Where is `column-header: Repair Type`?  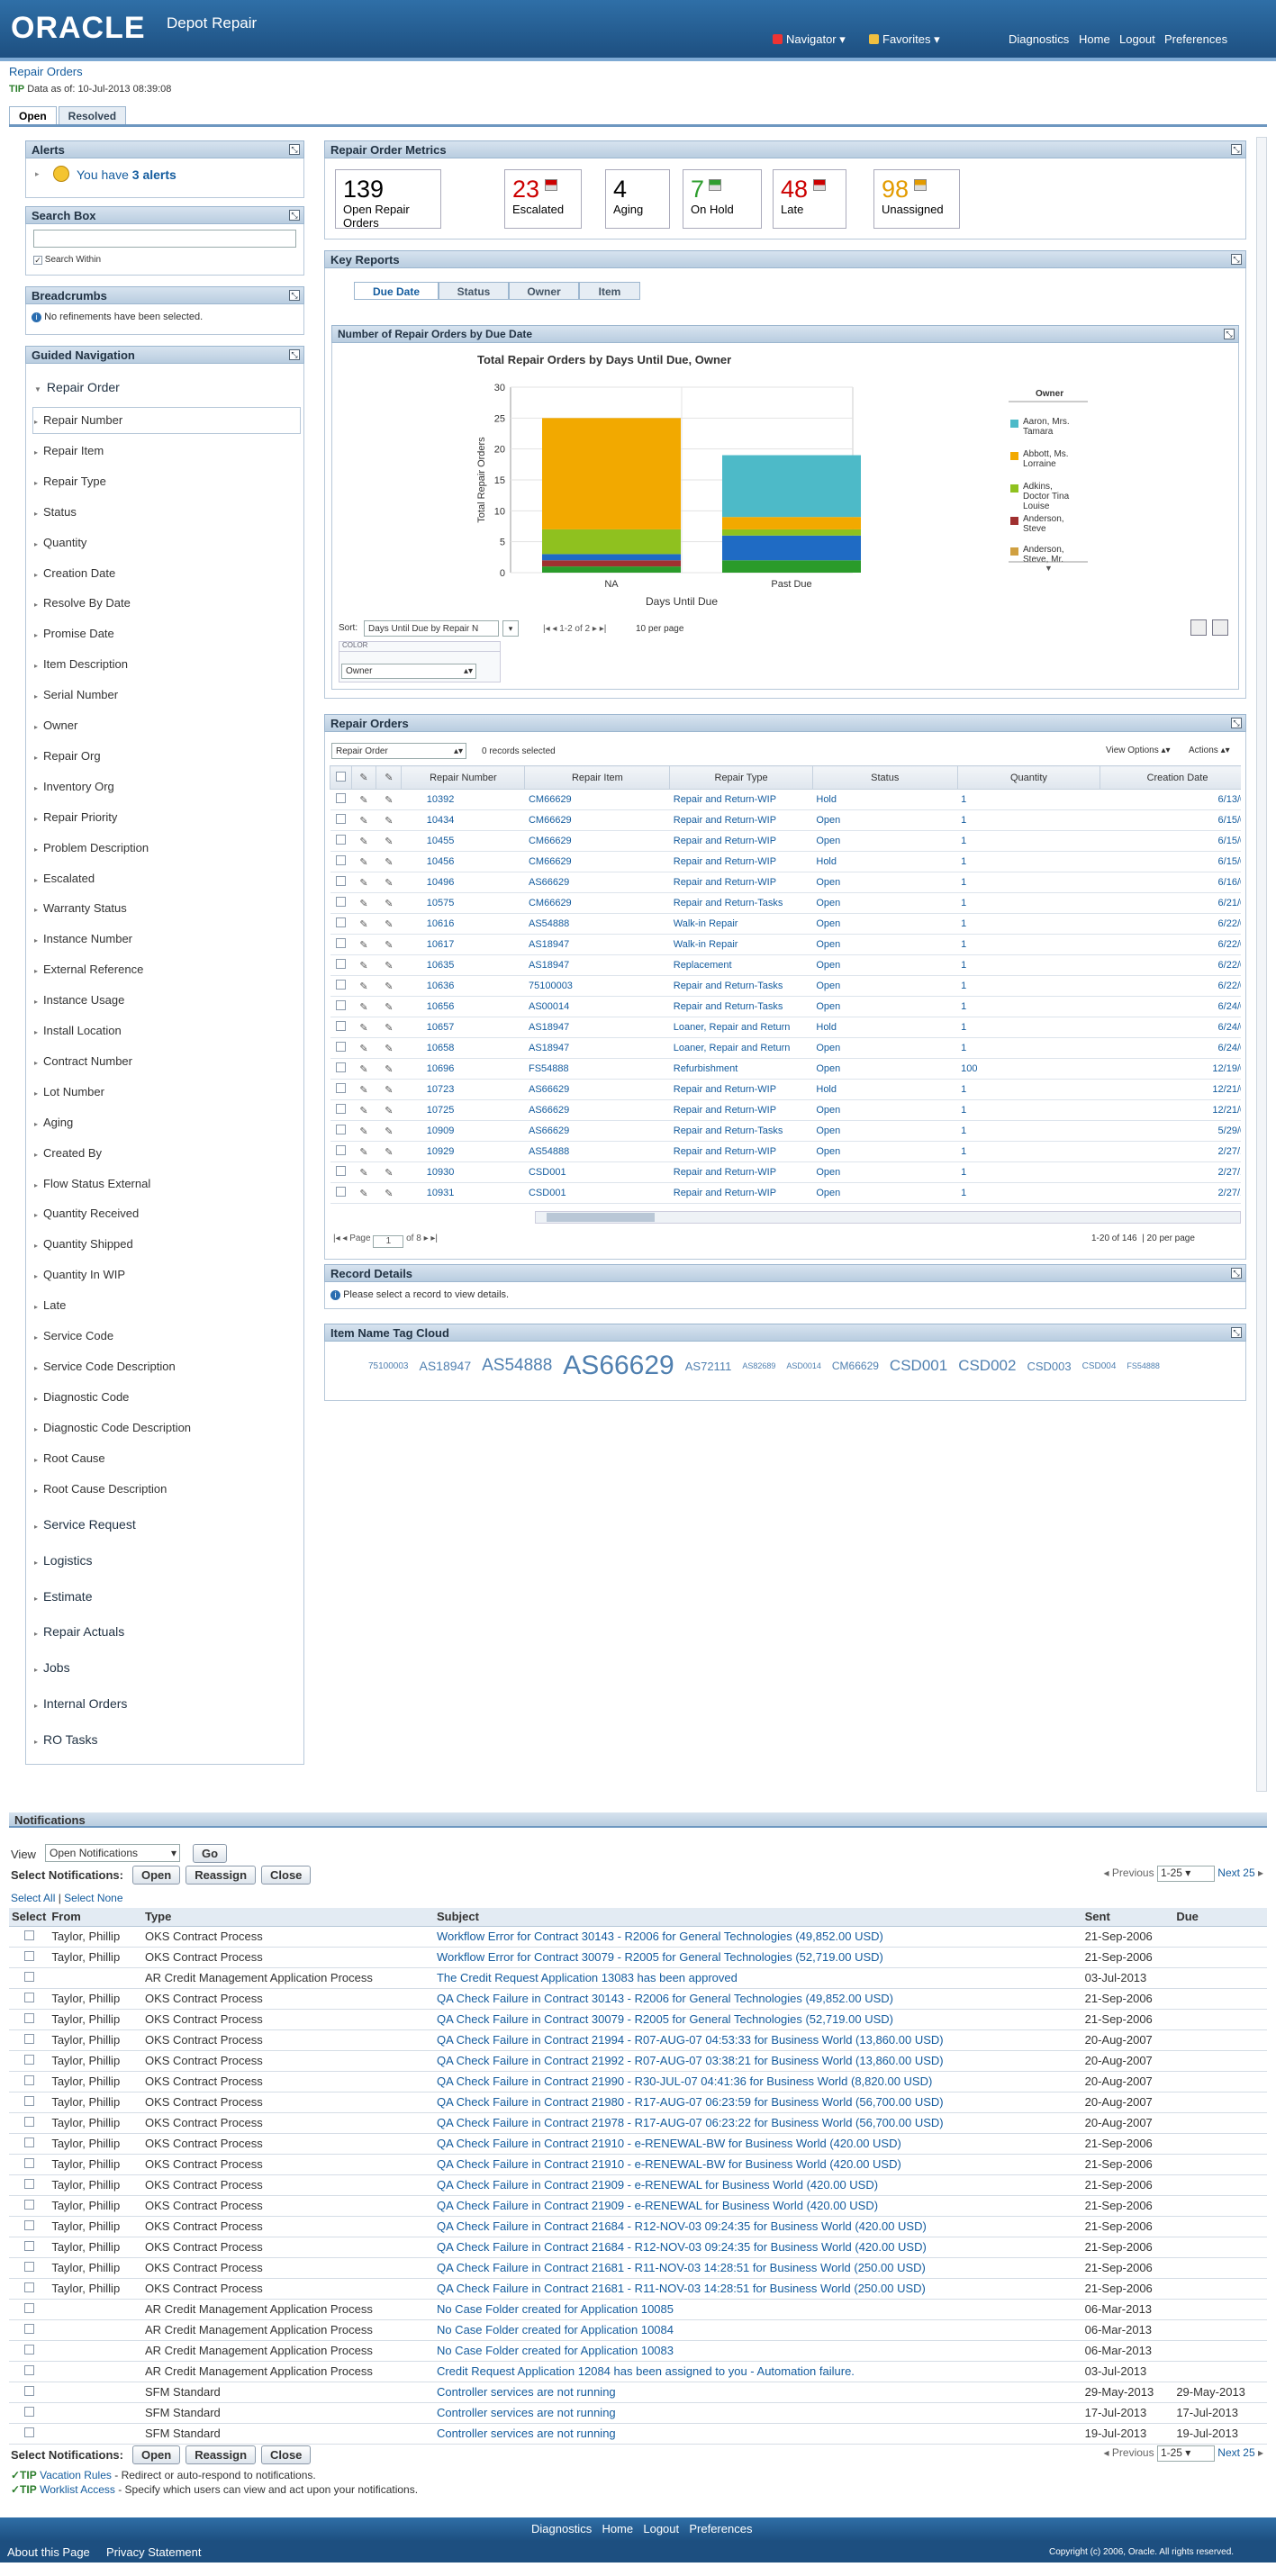
column-header: Repair Type is located at coordinates (741, 777).